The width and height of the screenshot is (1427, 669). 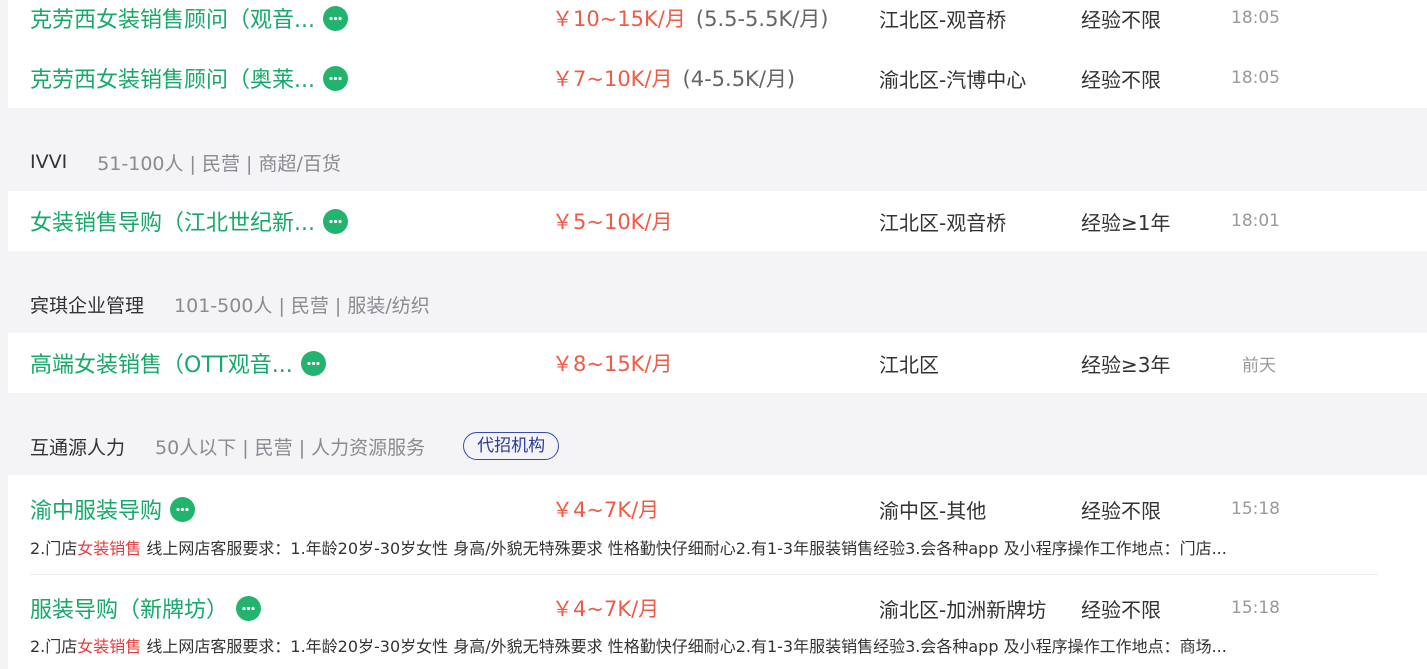 I want to click on salary: ￥7~10K/月 (4-5.5K/月), so click(x=674, y=79).